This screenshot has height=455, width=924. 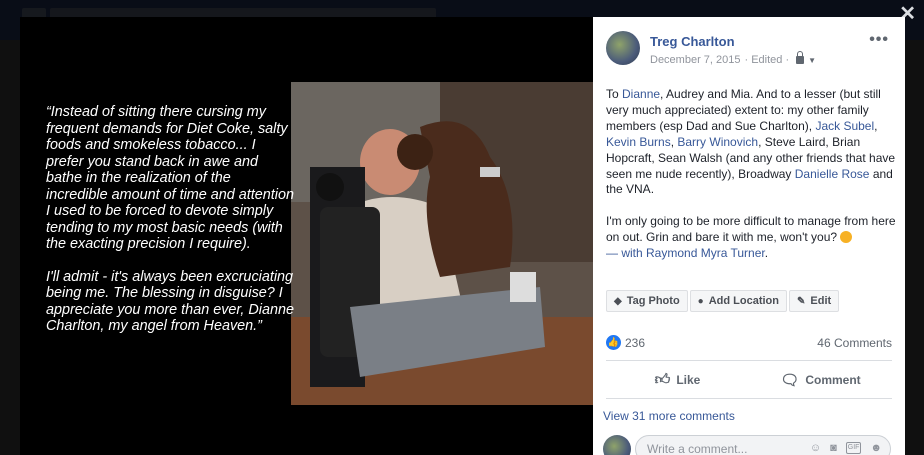 What do you see at coordinates (617, 445) in the screenshot?
I see `commenter-avatar` at bounding box center [617, 445].